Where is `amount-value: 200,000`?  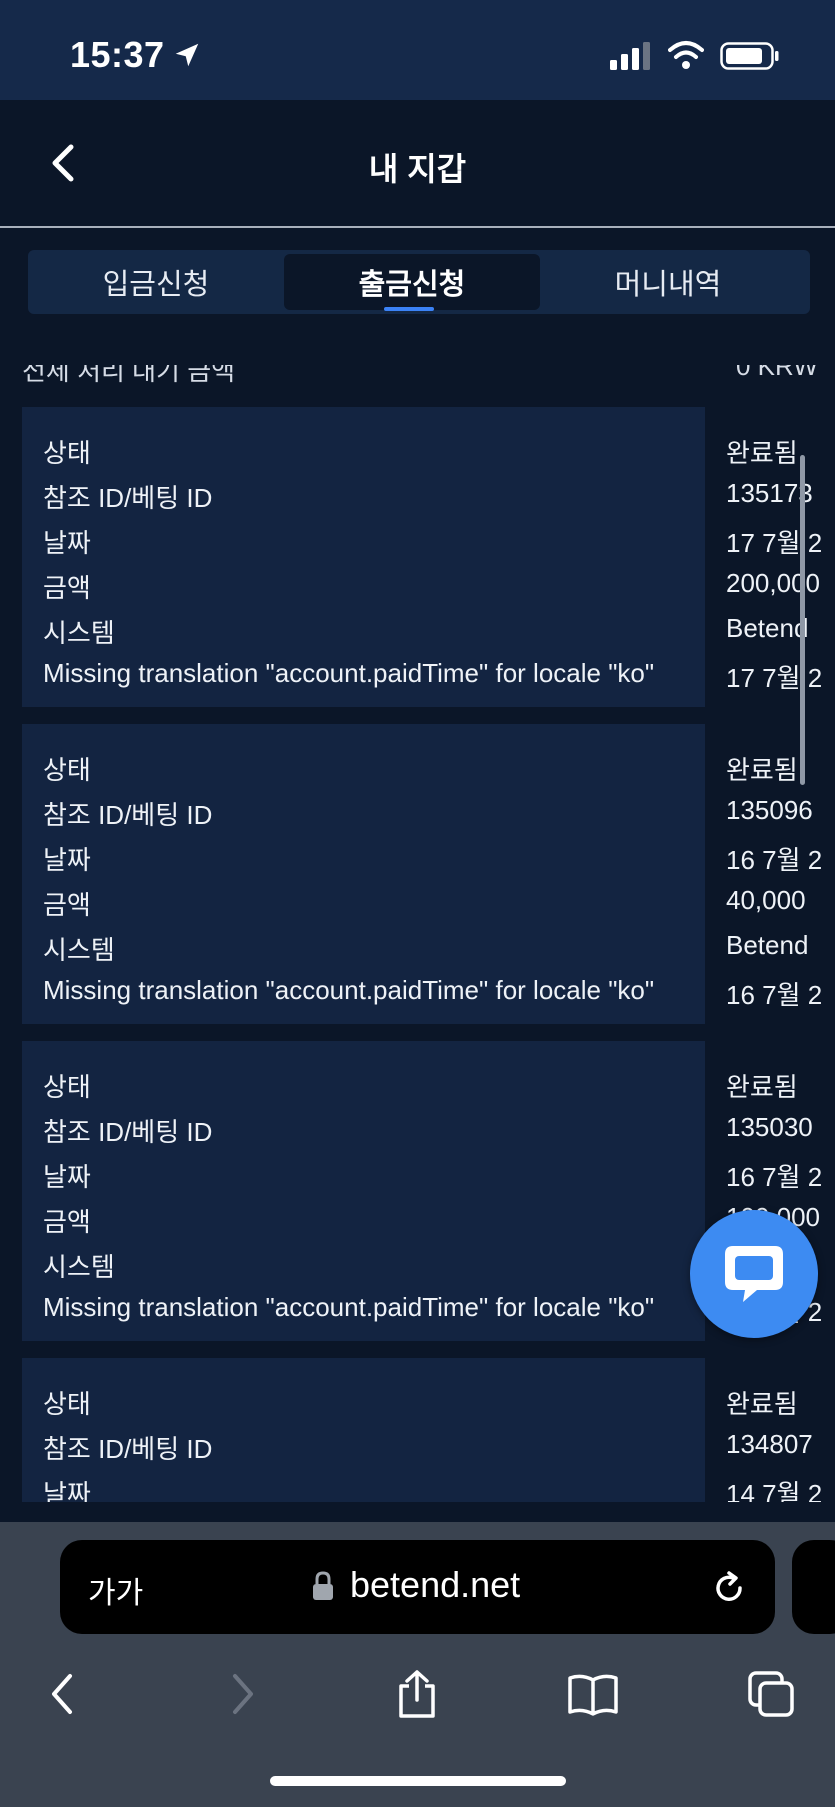 amount-value: 200,000 is located at coordinates (773, 583).